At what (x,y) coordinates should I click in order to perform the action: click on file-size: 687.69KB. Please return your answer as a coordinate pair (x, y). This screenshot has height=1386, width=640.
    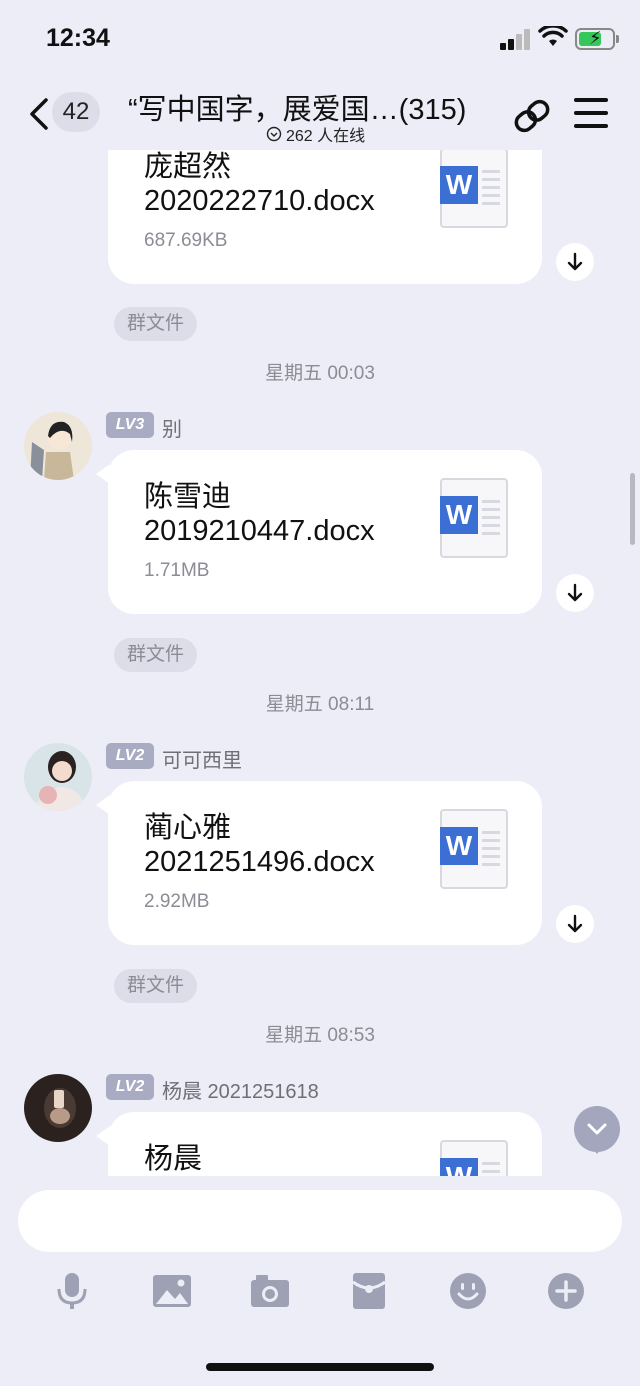
    Looking at the image, I should click on (186, 240).